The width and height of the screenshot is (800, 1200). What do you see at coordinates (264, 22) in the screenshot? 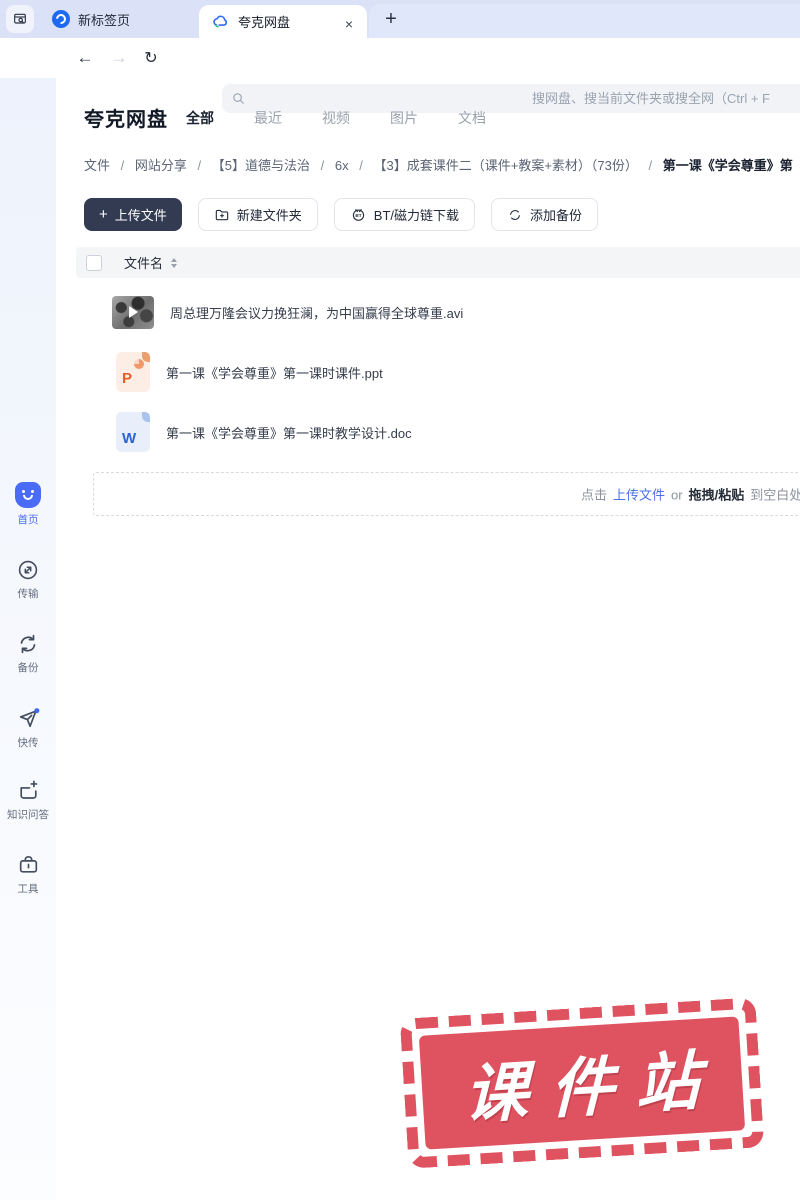
I see `tab-label: 夸克网盘` at bounding box center [264, 22].